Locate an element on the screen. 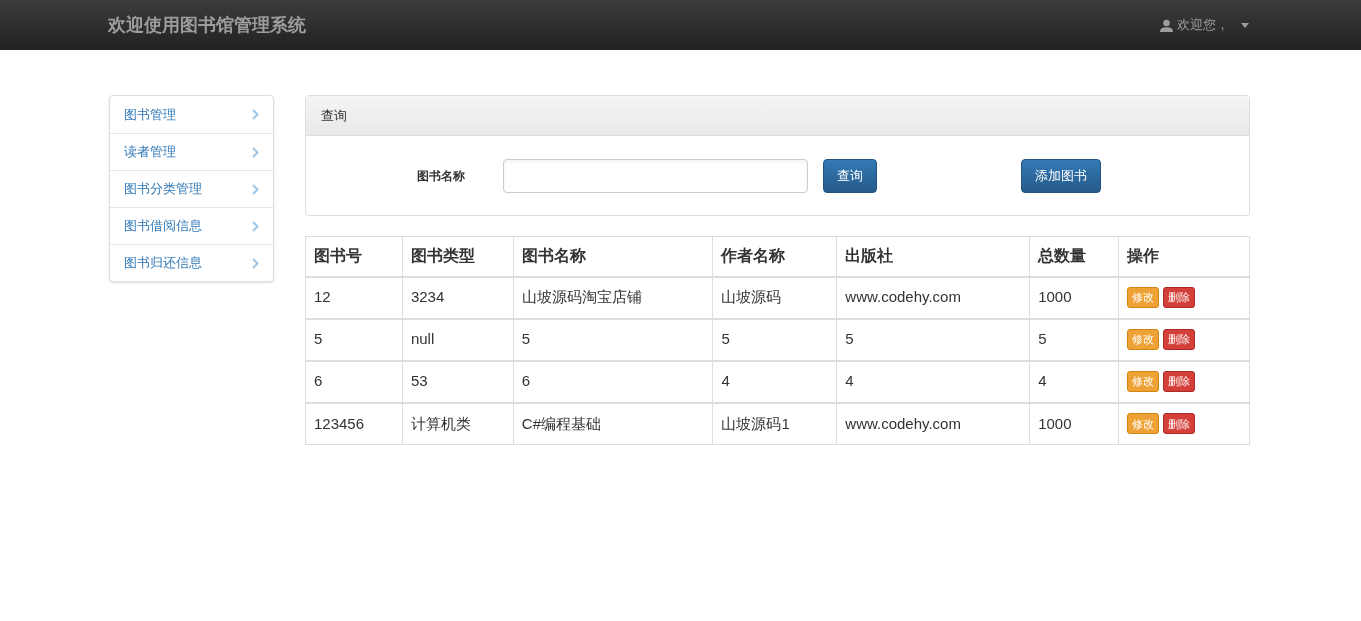 The height and width of the screenshot is (621, 1361). sidebar-item: 图书借阅信息 is located at coordinates (191, 225).